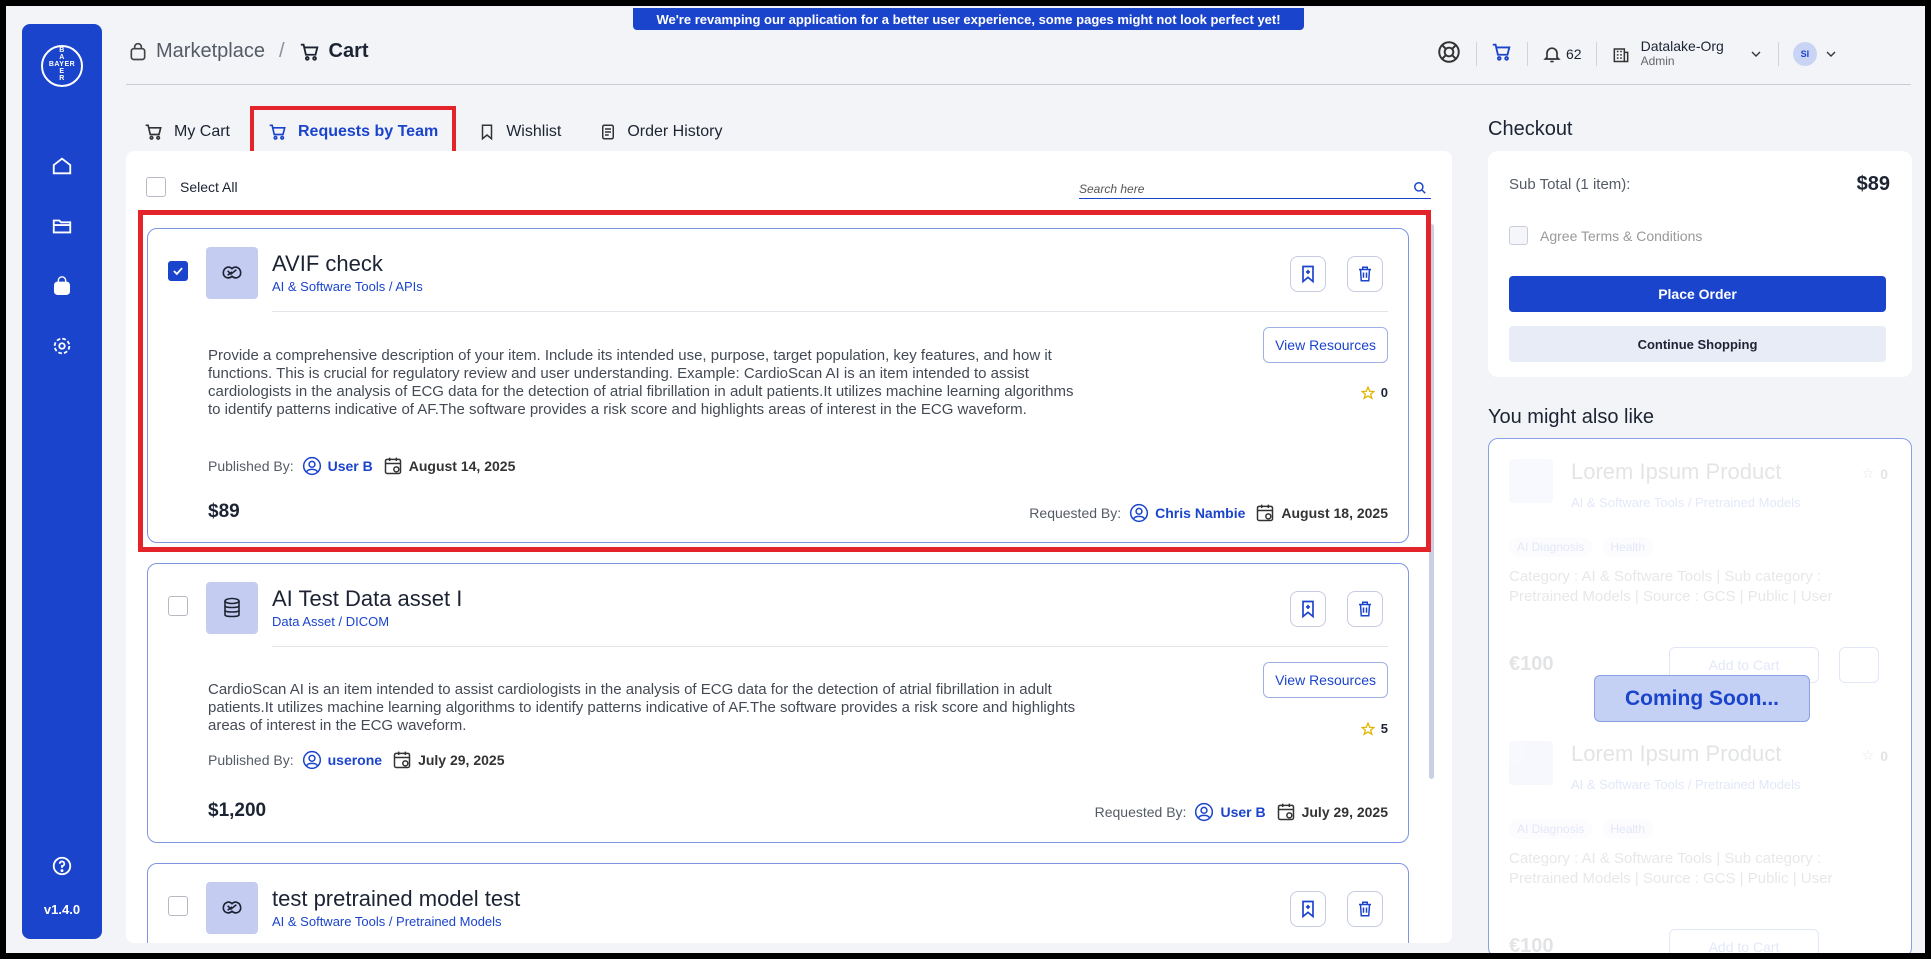 This screenshot has width=1931, height=959. What do you see at coordinates (1449, 54) in the screenshot?
I see `support-button` at bounding box center [1449, 54].